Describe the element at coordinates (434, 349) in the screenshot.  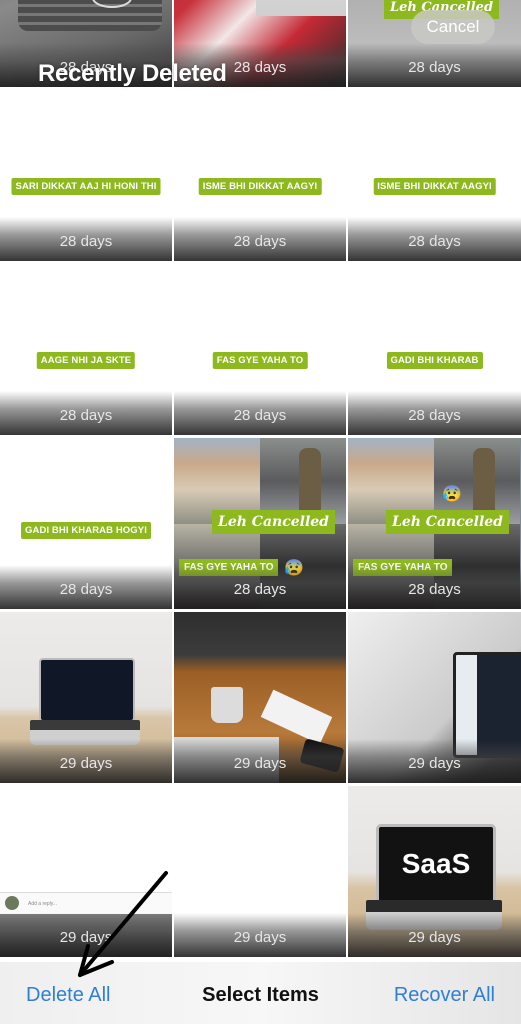
I see `photo-tile: GADI BHI KHARAB 28 days` at that location.